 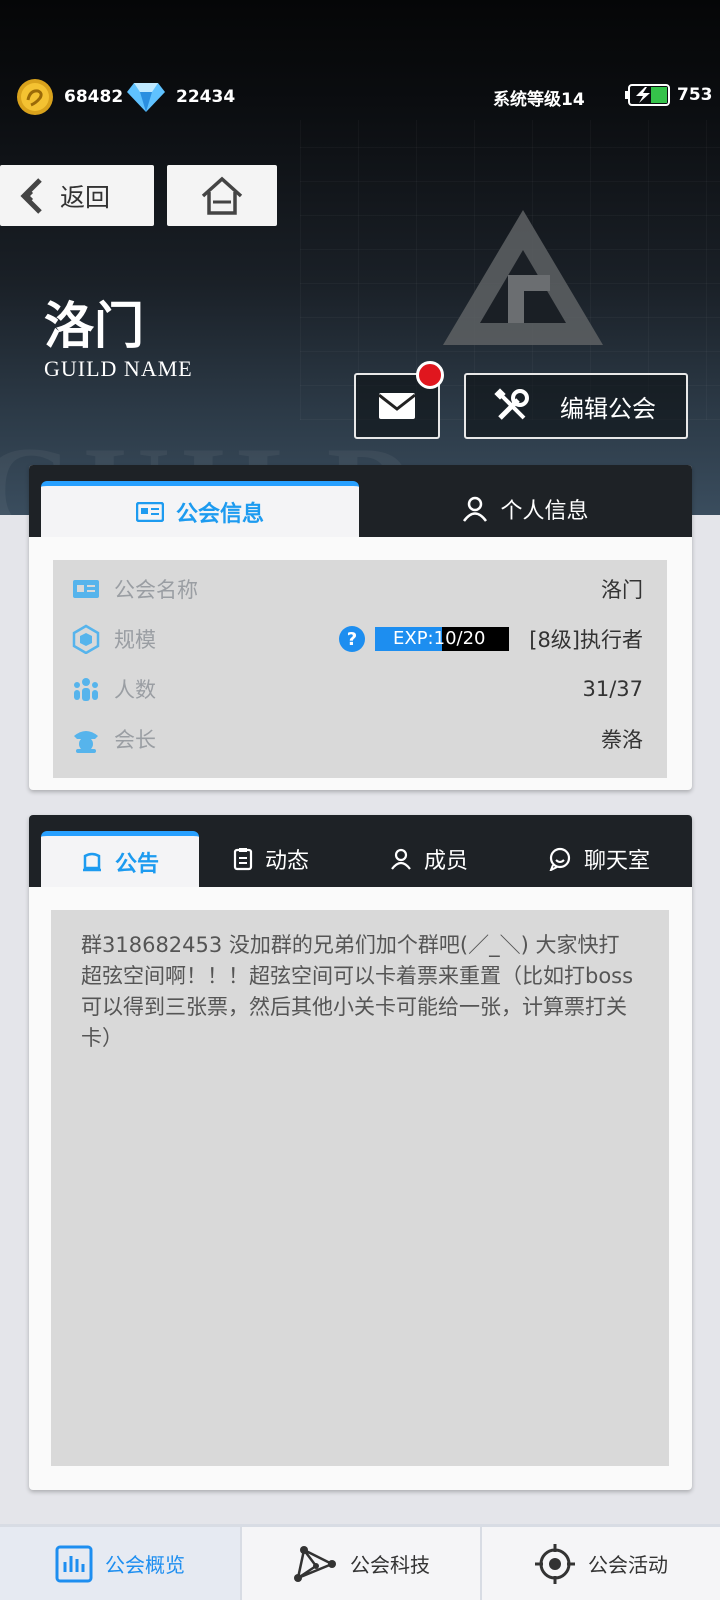 What do you see at coordinates (91, 861) in the screenshot?
I see `megaphone-icon` at bounding box center [91, 861].